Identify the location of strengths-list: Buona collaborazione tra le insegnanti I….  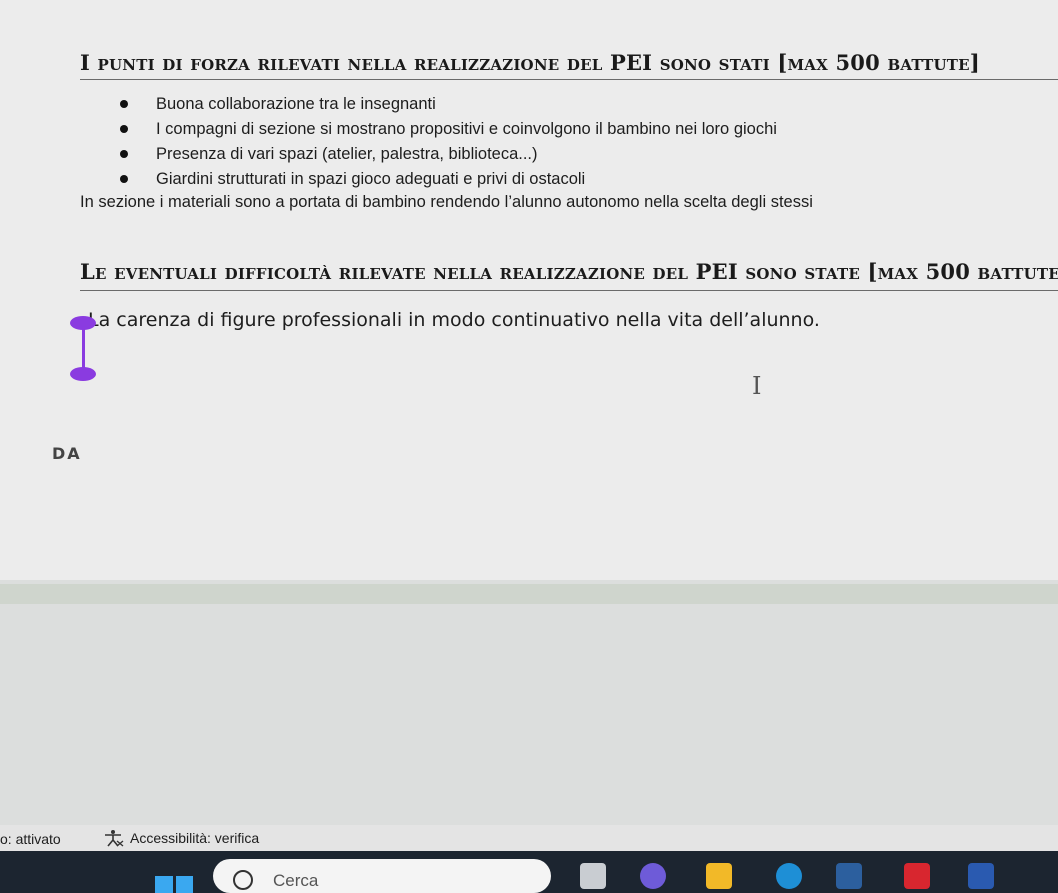
(448, 142).